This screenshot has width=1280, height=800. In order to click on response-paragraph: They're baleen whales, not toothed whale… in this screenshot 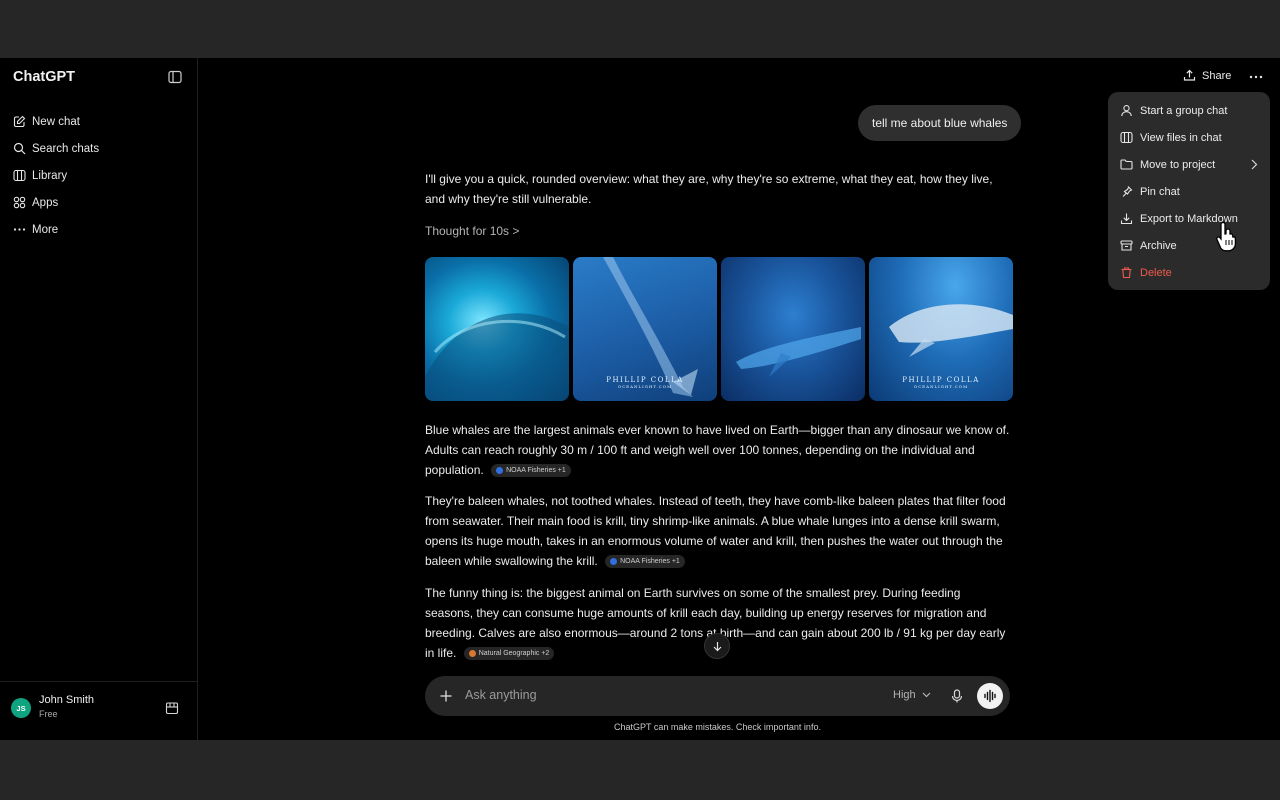, I will do `click(715, 531)`.